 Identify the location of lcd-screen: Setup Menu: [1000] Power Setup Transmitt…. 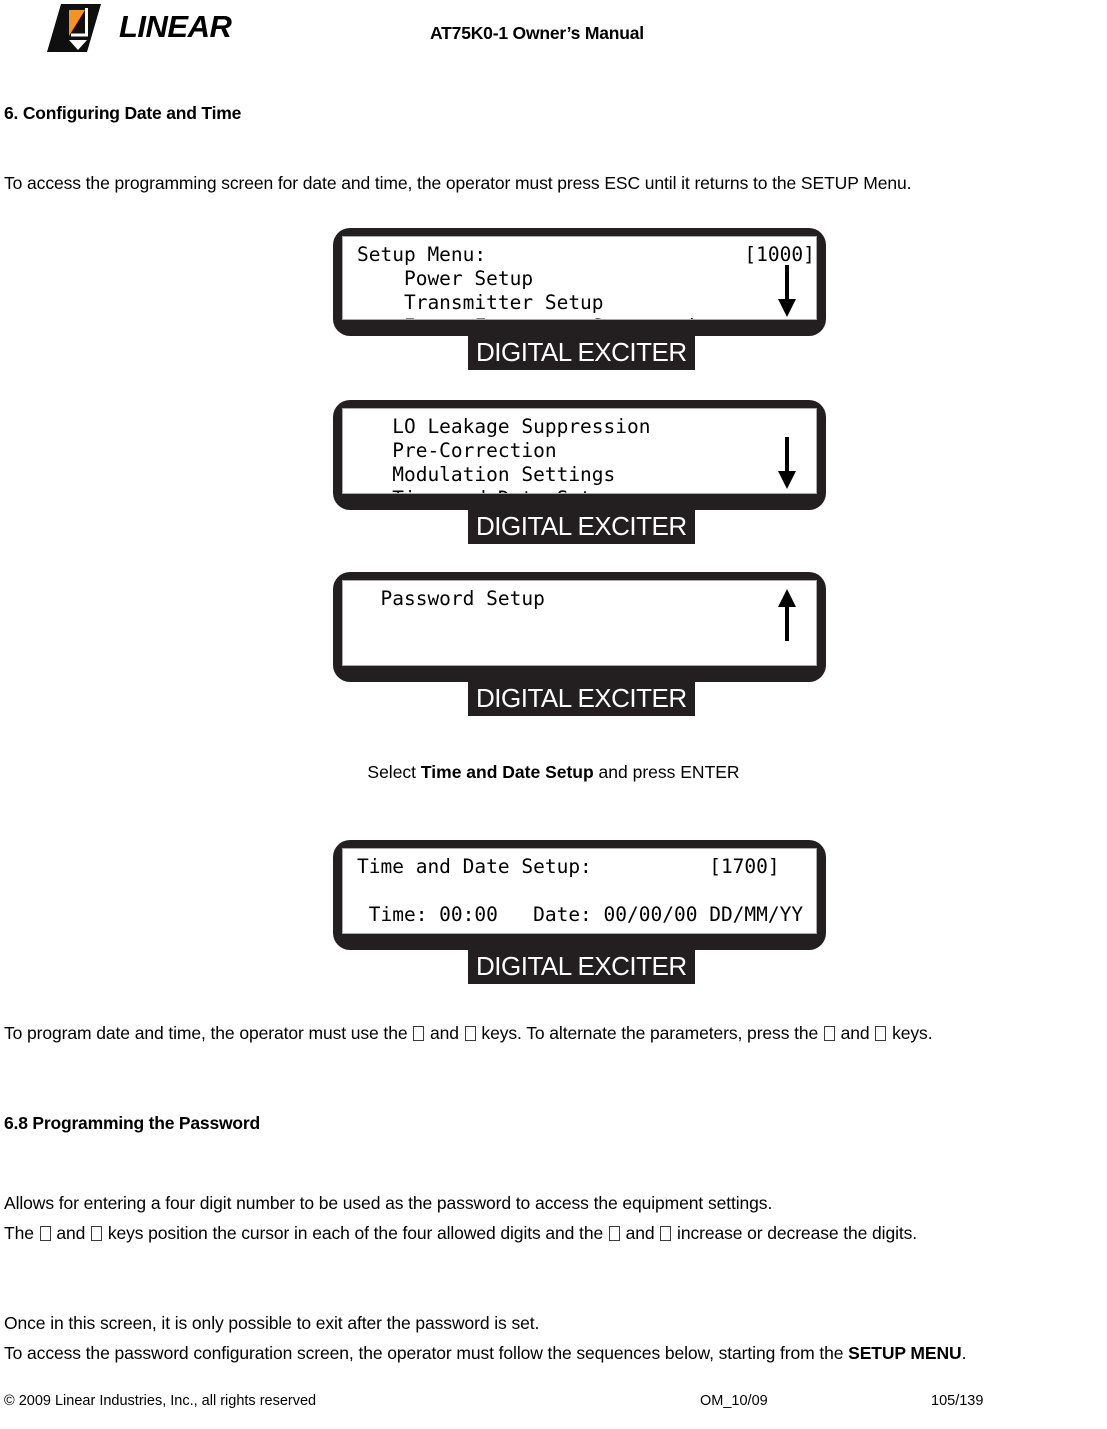
(579, 278).